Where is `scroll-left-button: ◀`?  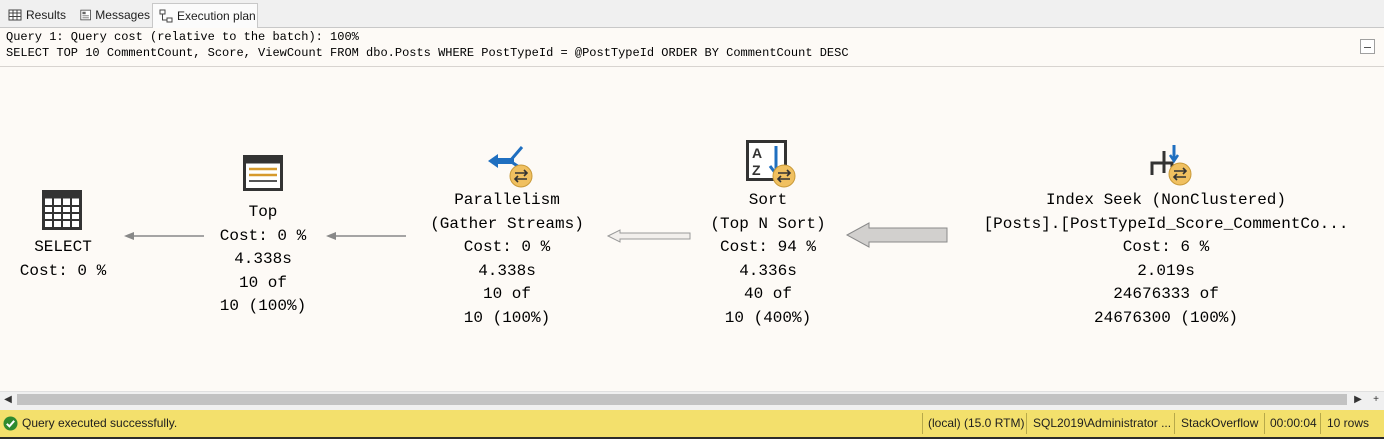 scroll-left-button: ◀ is located at coordinates (8, 400).